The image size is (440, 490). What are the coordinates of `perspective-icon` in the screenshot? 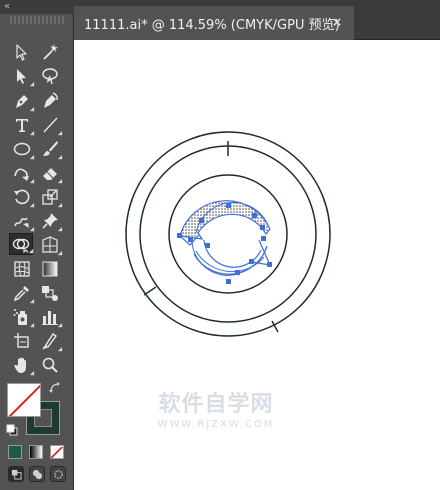 It's located at (50, 244).